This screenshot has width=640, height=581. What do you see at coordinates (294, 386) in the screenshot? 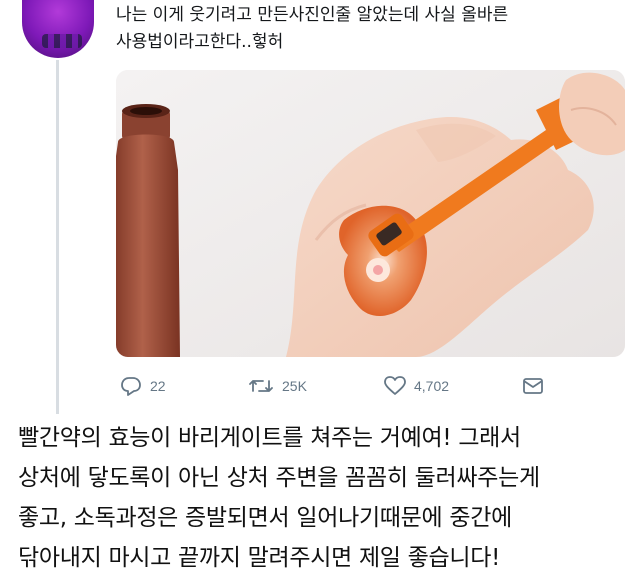
I see `retweet-count: 25K` at bounding box center [294, 386].